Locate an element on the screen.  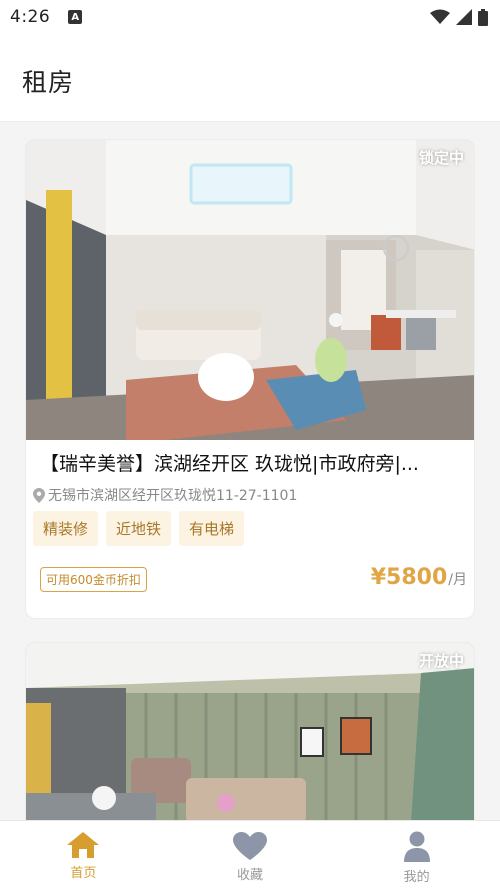
wifi-icon is located at coordinates (440, 16).